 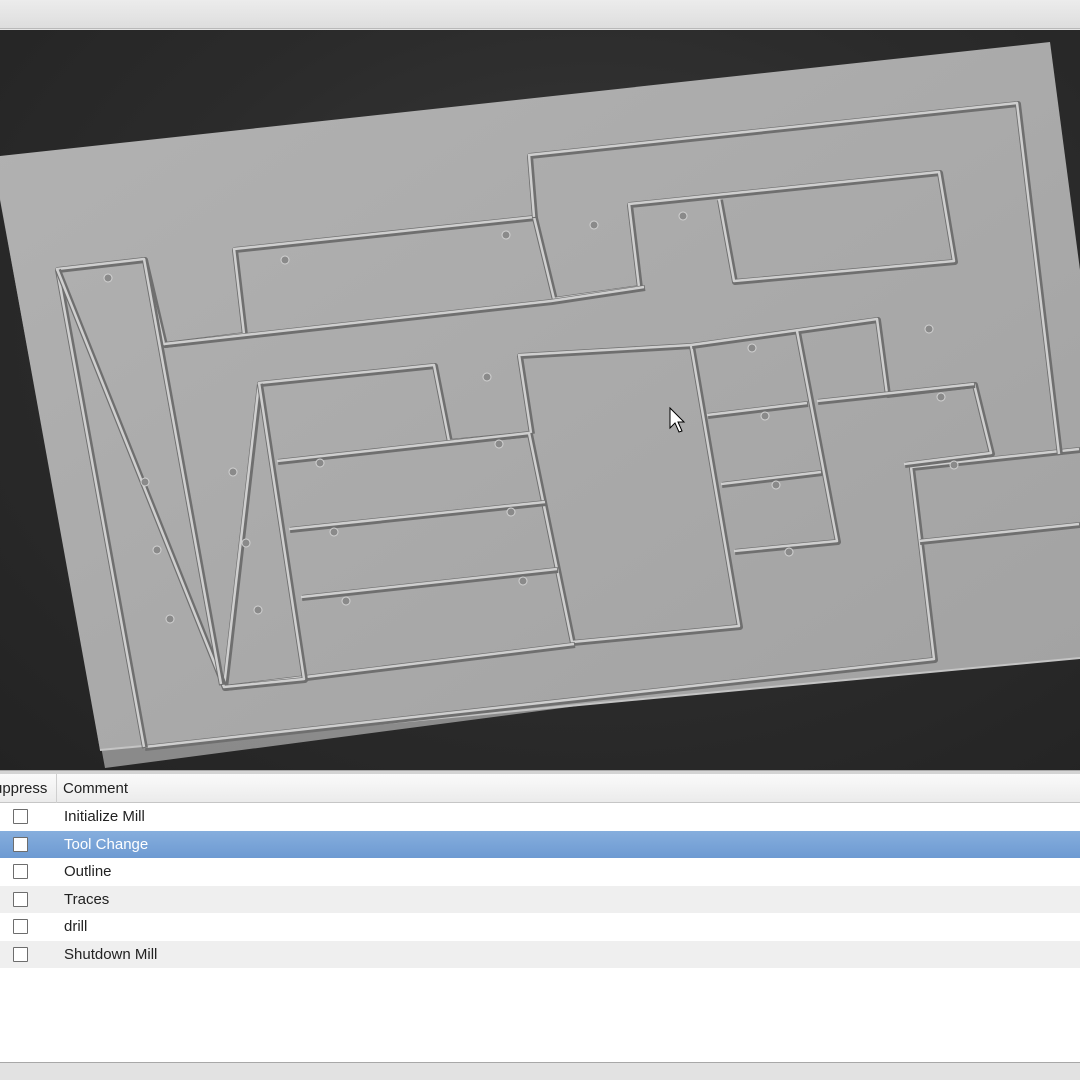 What do you see at coordinates (540, 844) in the screenshot?
I see `table-row: Tool Change` at bounding box center [540, 844].